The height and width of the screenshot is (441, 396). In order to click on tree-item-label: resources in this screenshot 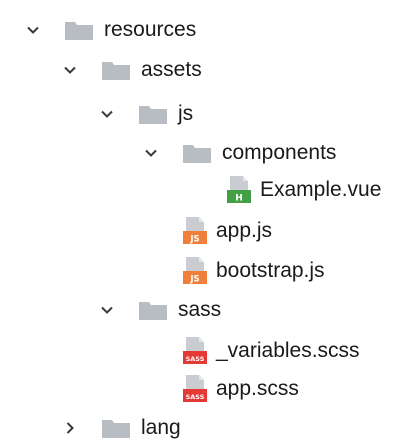, I will do `click(150, 29)`.